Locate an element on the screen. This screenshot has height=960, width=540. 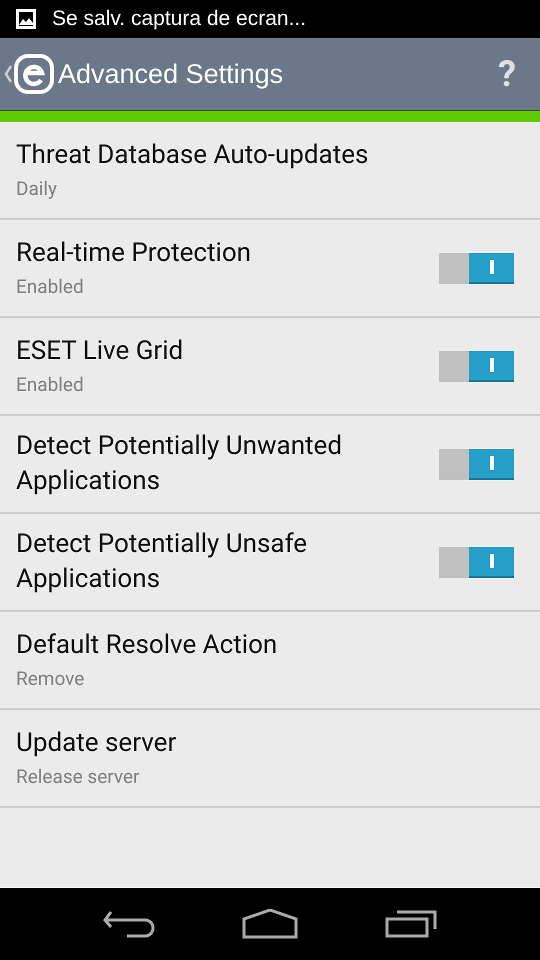
setting-row: Threat Database Auto-updates Daily is located at coordinates (270, 171).